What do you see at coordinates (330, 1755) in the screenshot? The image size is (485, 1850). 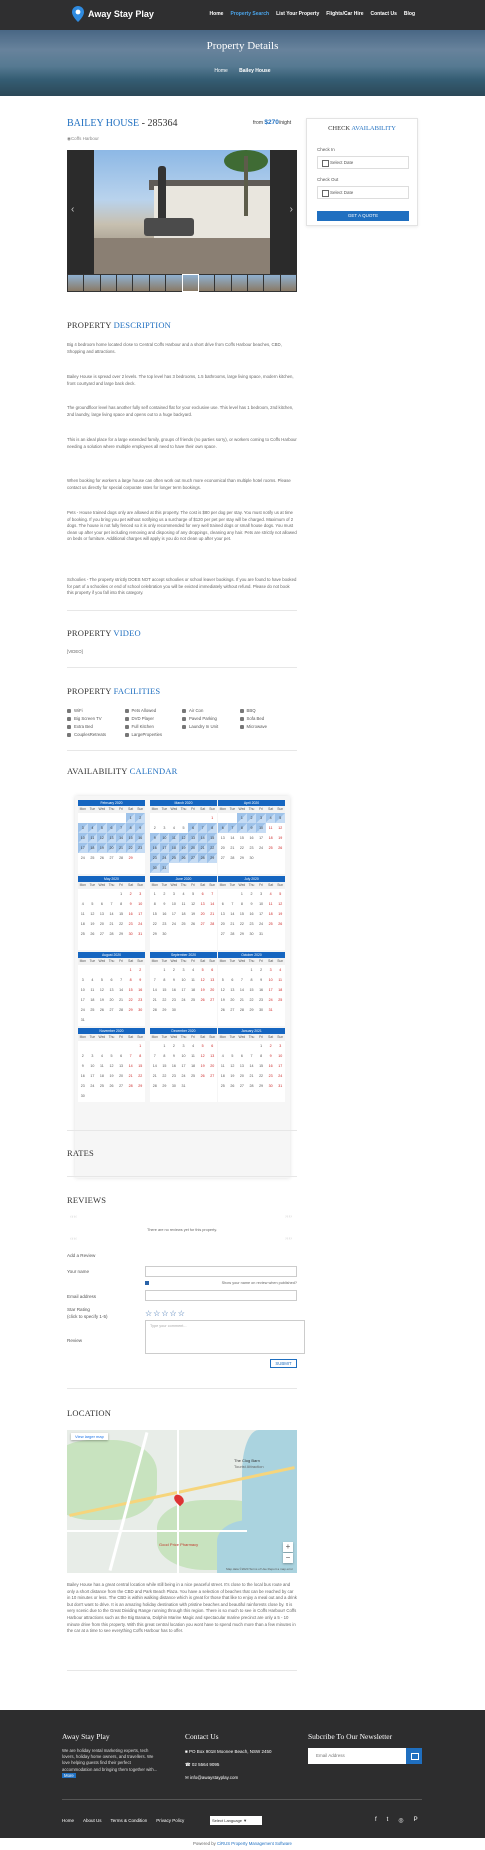 I see `newsletter-email-input: Email Address` at bounding box center [330, 1755].